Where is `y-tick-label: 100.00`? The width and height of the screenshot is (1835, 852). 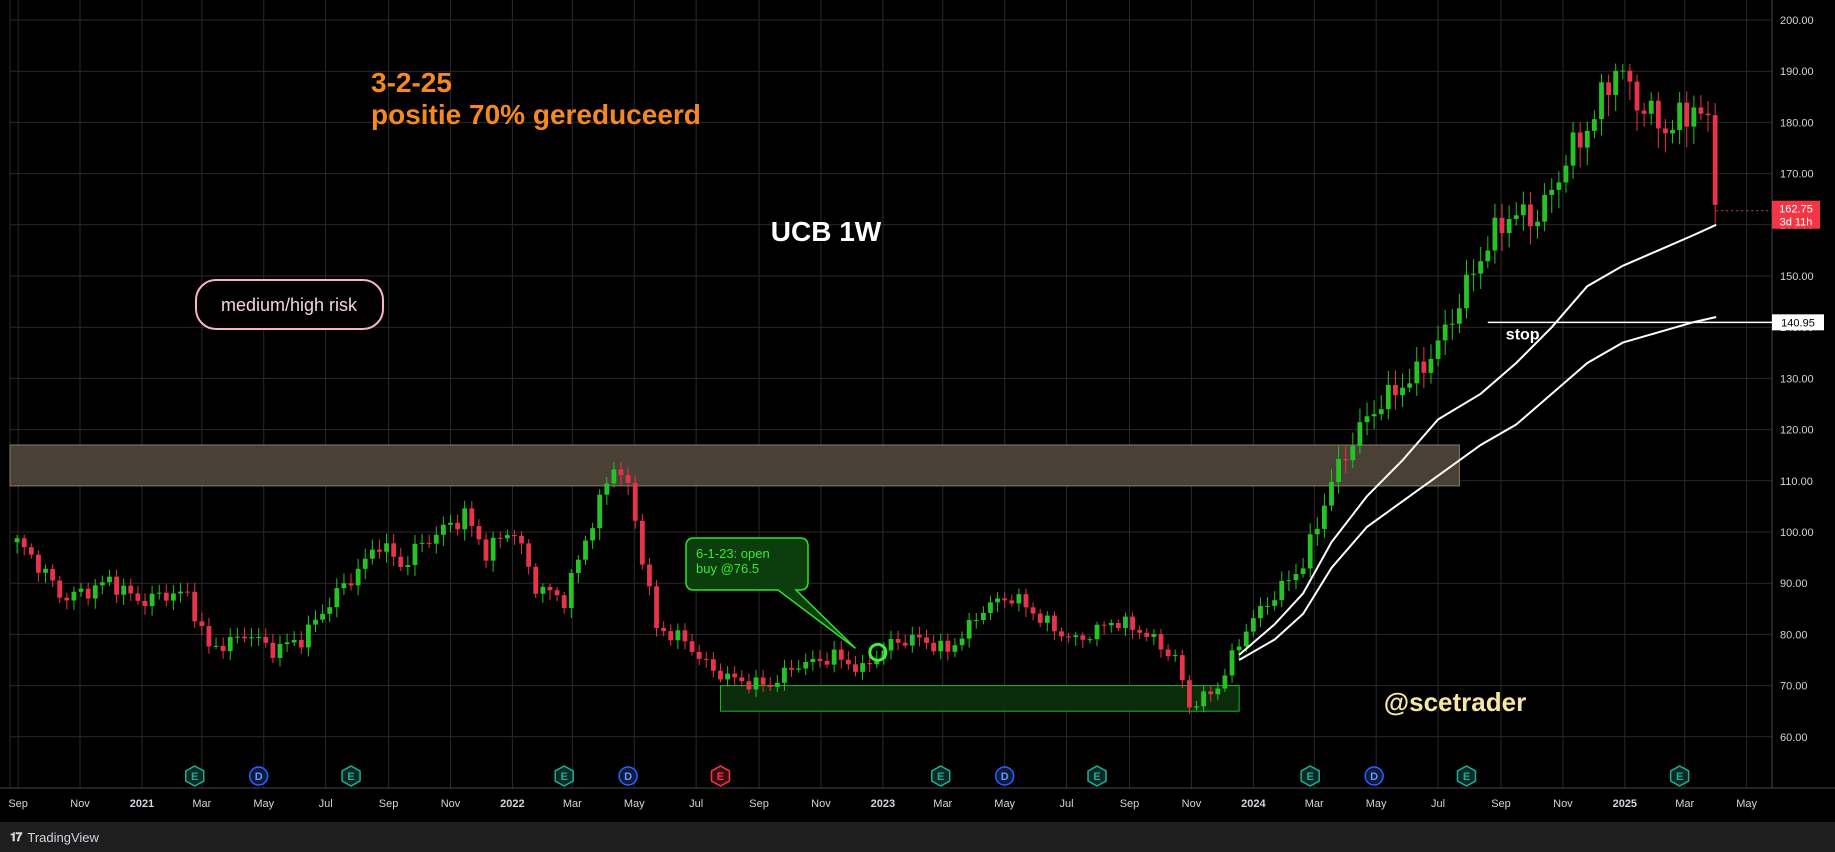
y-tick-label: 100.00 is located at coordinates (1797, 533).